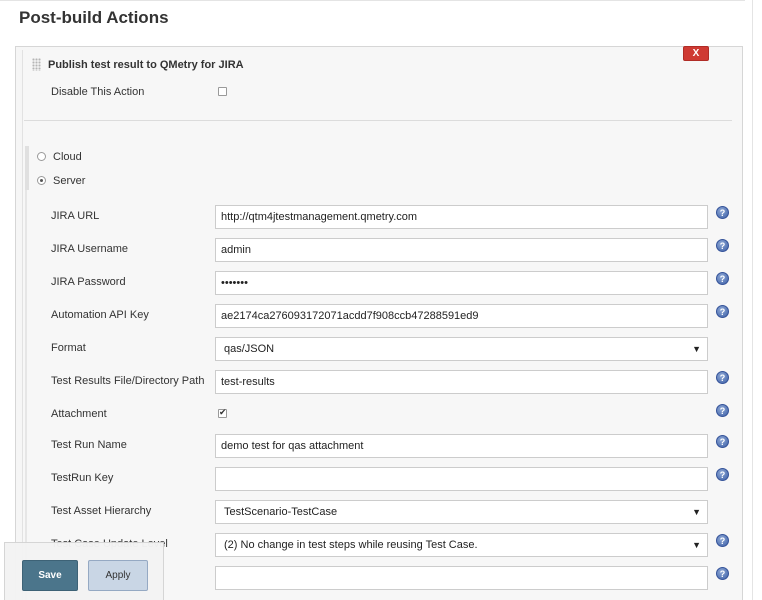 This screenshot has width=762, height=600. I want to click on jira-password-input: •••••••, so click(461, 283).